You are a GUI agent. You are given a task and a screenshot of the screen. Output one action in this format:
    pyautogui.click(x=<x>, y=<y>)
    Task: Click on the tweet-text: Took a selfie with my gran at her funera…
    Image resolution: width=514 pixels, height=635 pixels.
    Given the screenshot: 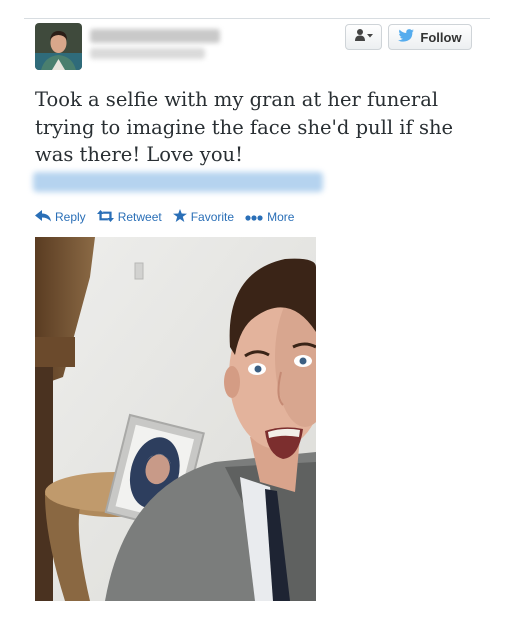 What is the action you would take?
    pyautogui.click(x=244, y=127)
    